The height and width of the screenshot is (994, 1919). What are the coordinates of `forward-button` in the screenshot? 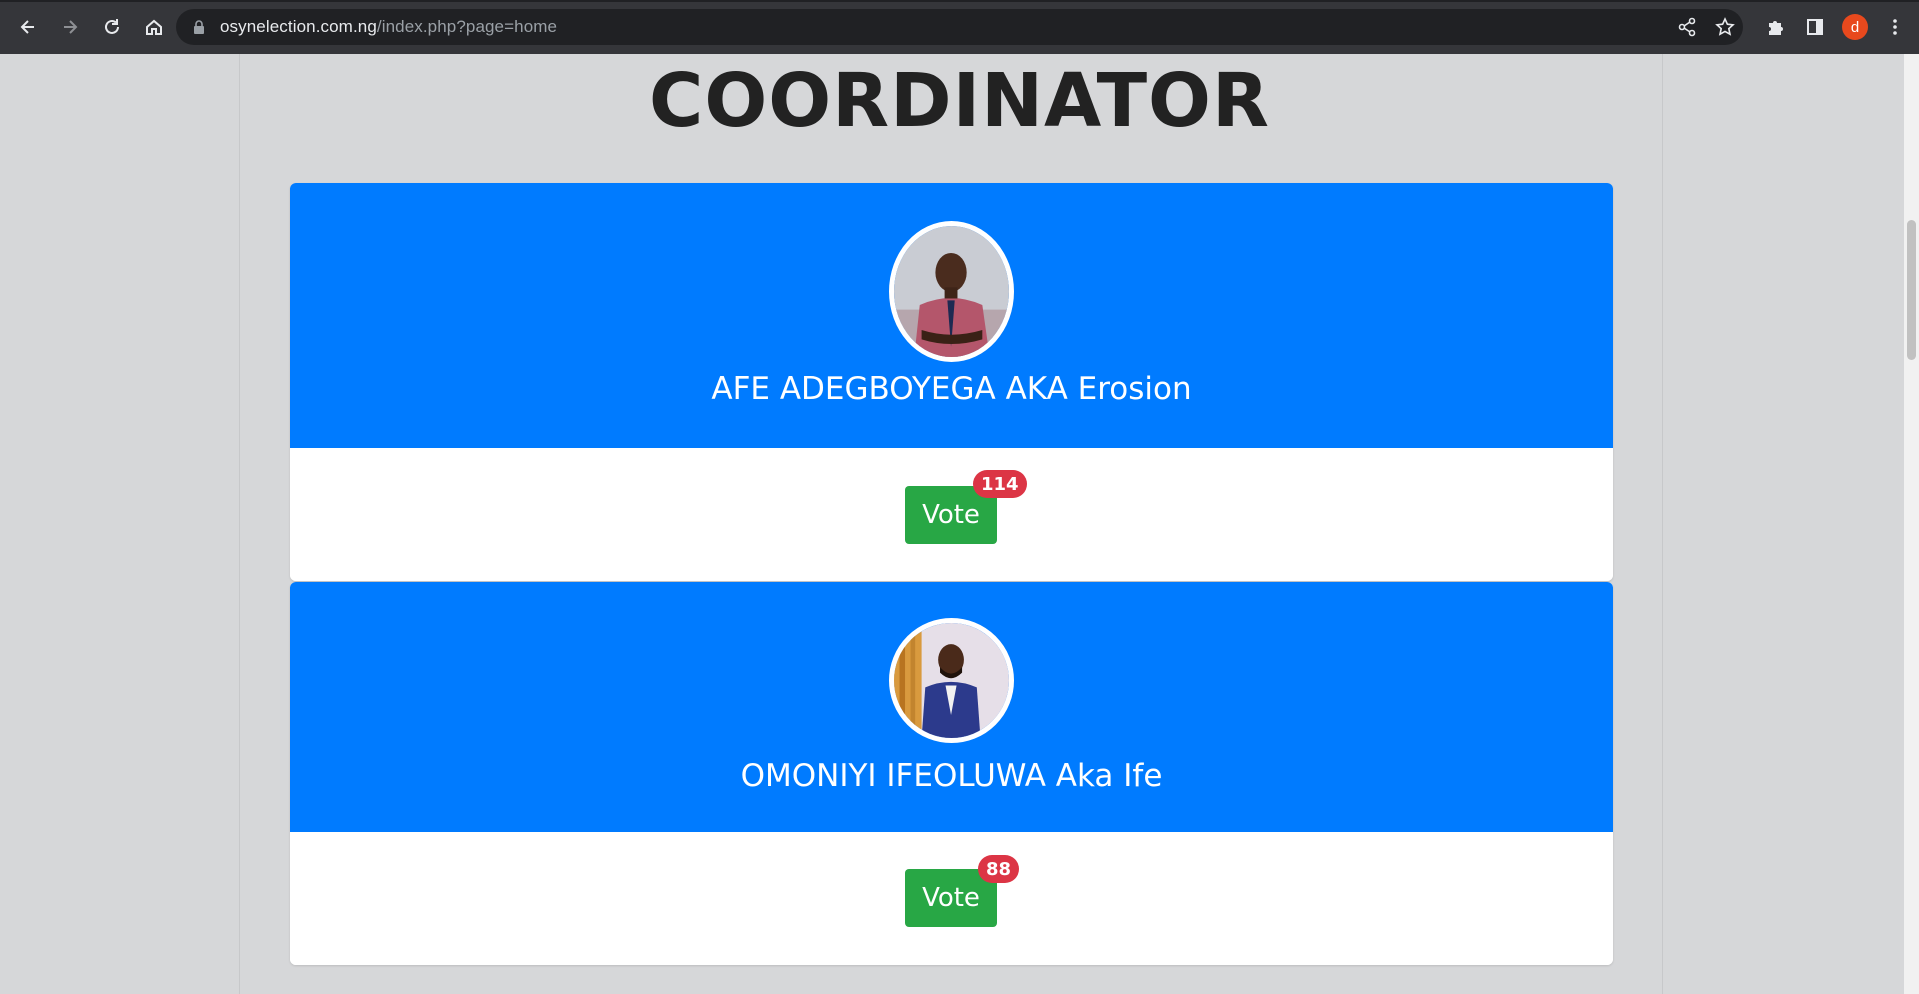 It's located at (70, 27).